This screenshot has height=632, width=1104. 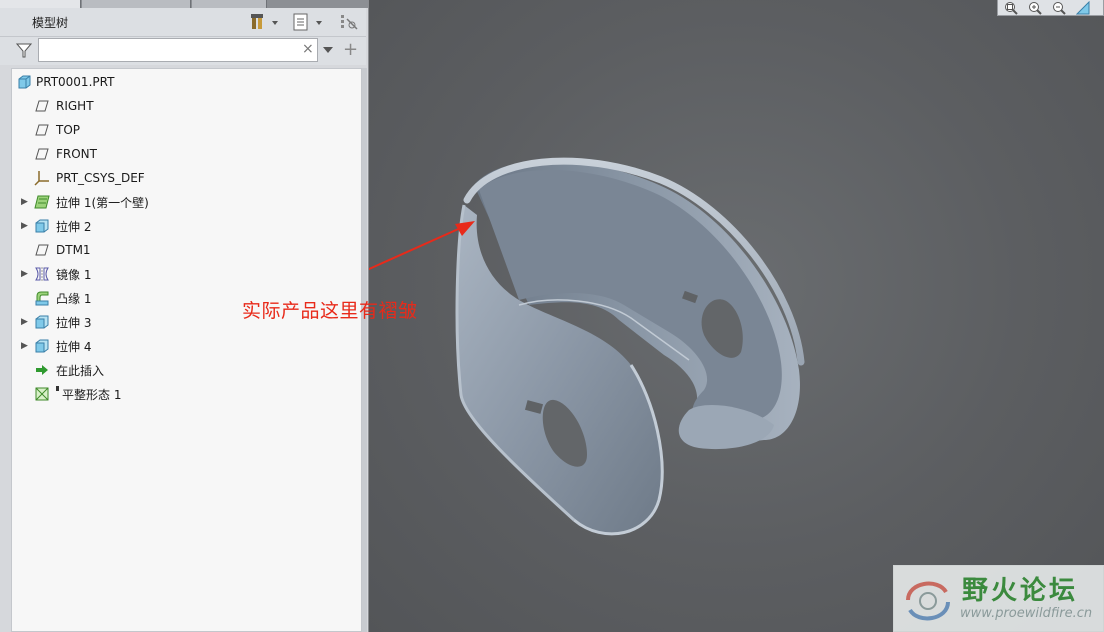 I want to click on forum-watermark: 野火论坛 www.proewildfire.cn, so click(x=998, y=598).